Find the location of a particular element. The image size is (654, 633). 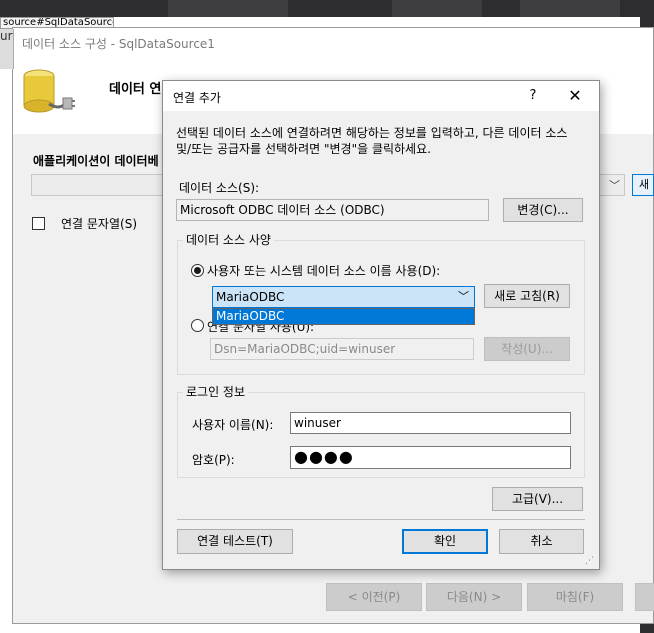

wizard-title: 데이터 소스 구성 - SqlDataSource1 is located at coordinates (118, 44).